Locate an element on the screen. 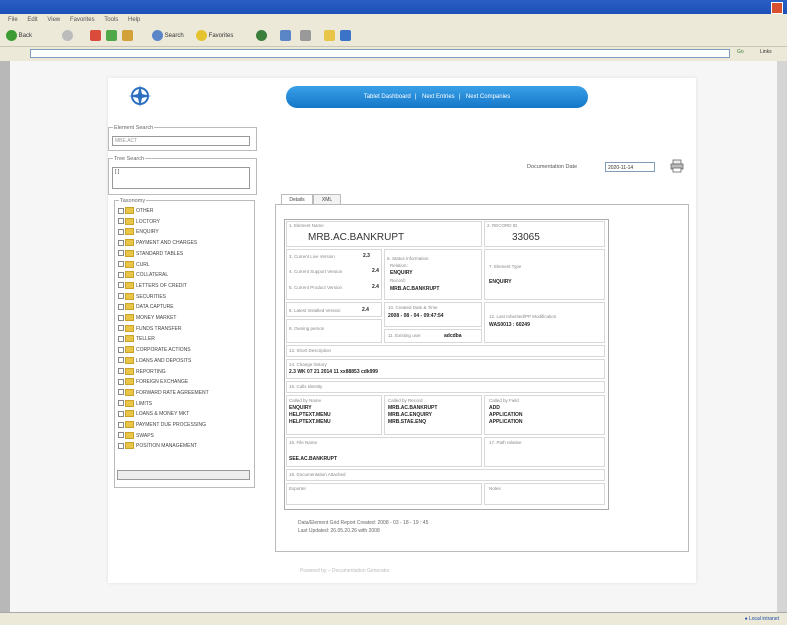 This screenshot has width=787, height=625. tree-item: CORPORATE ACTIONS is located at coordinates (154, 350).